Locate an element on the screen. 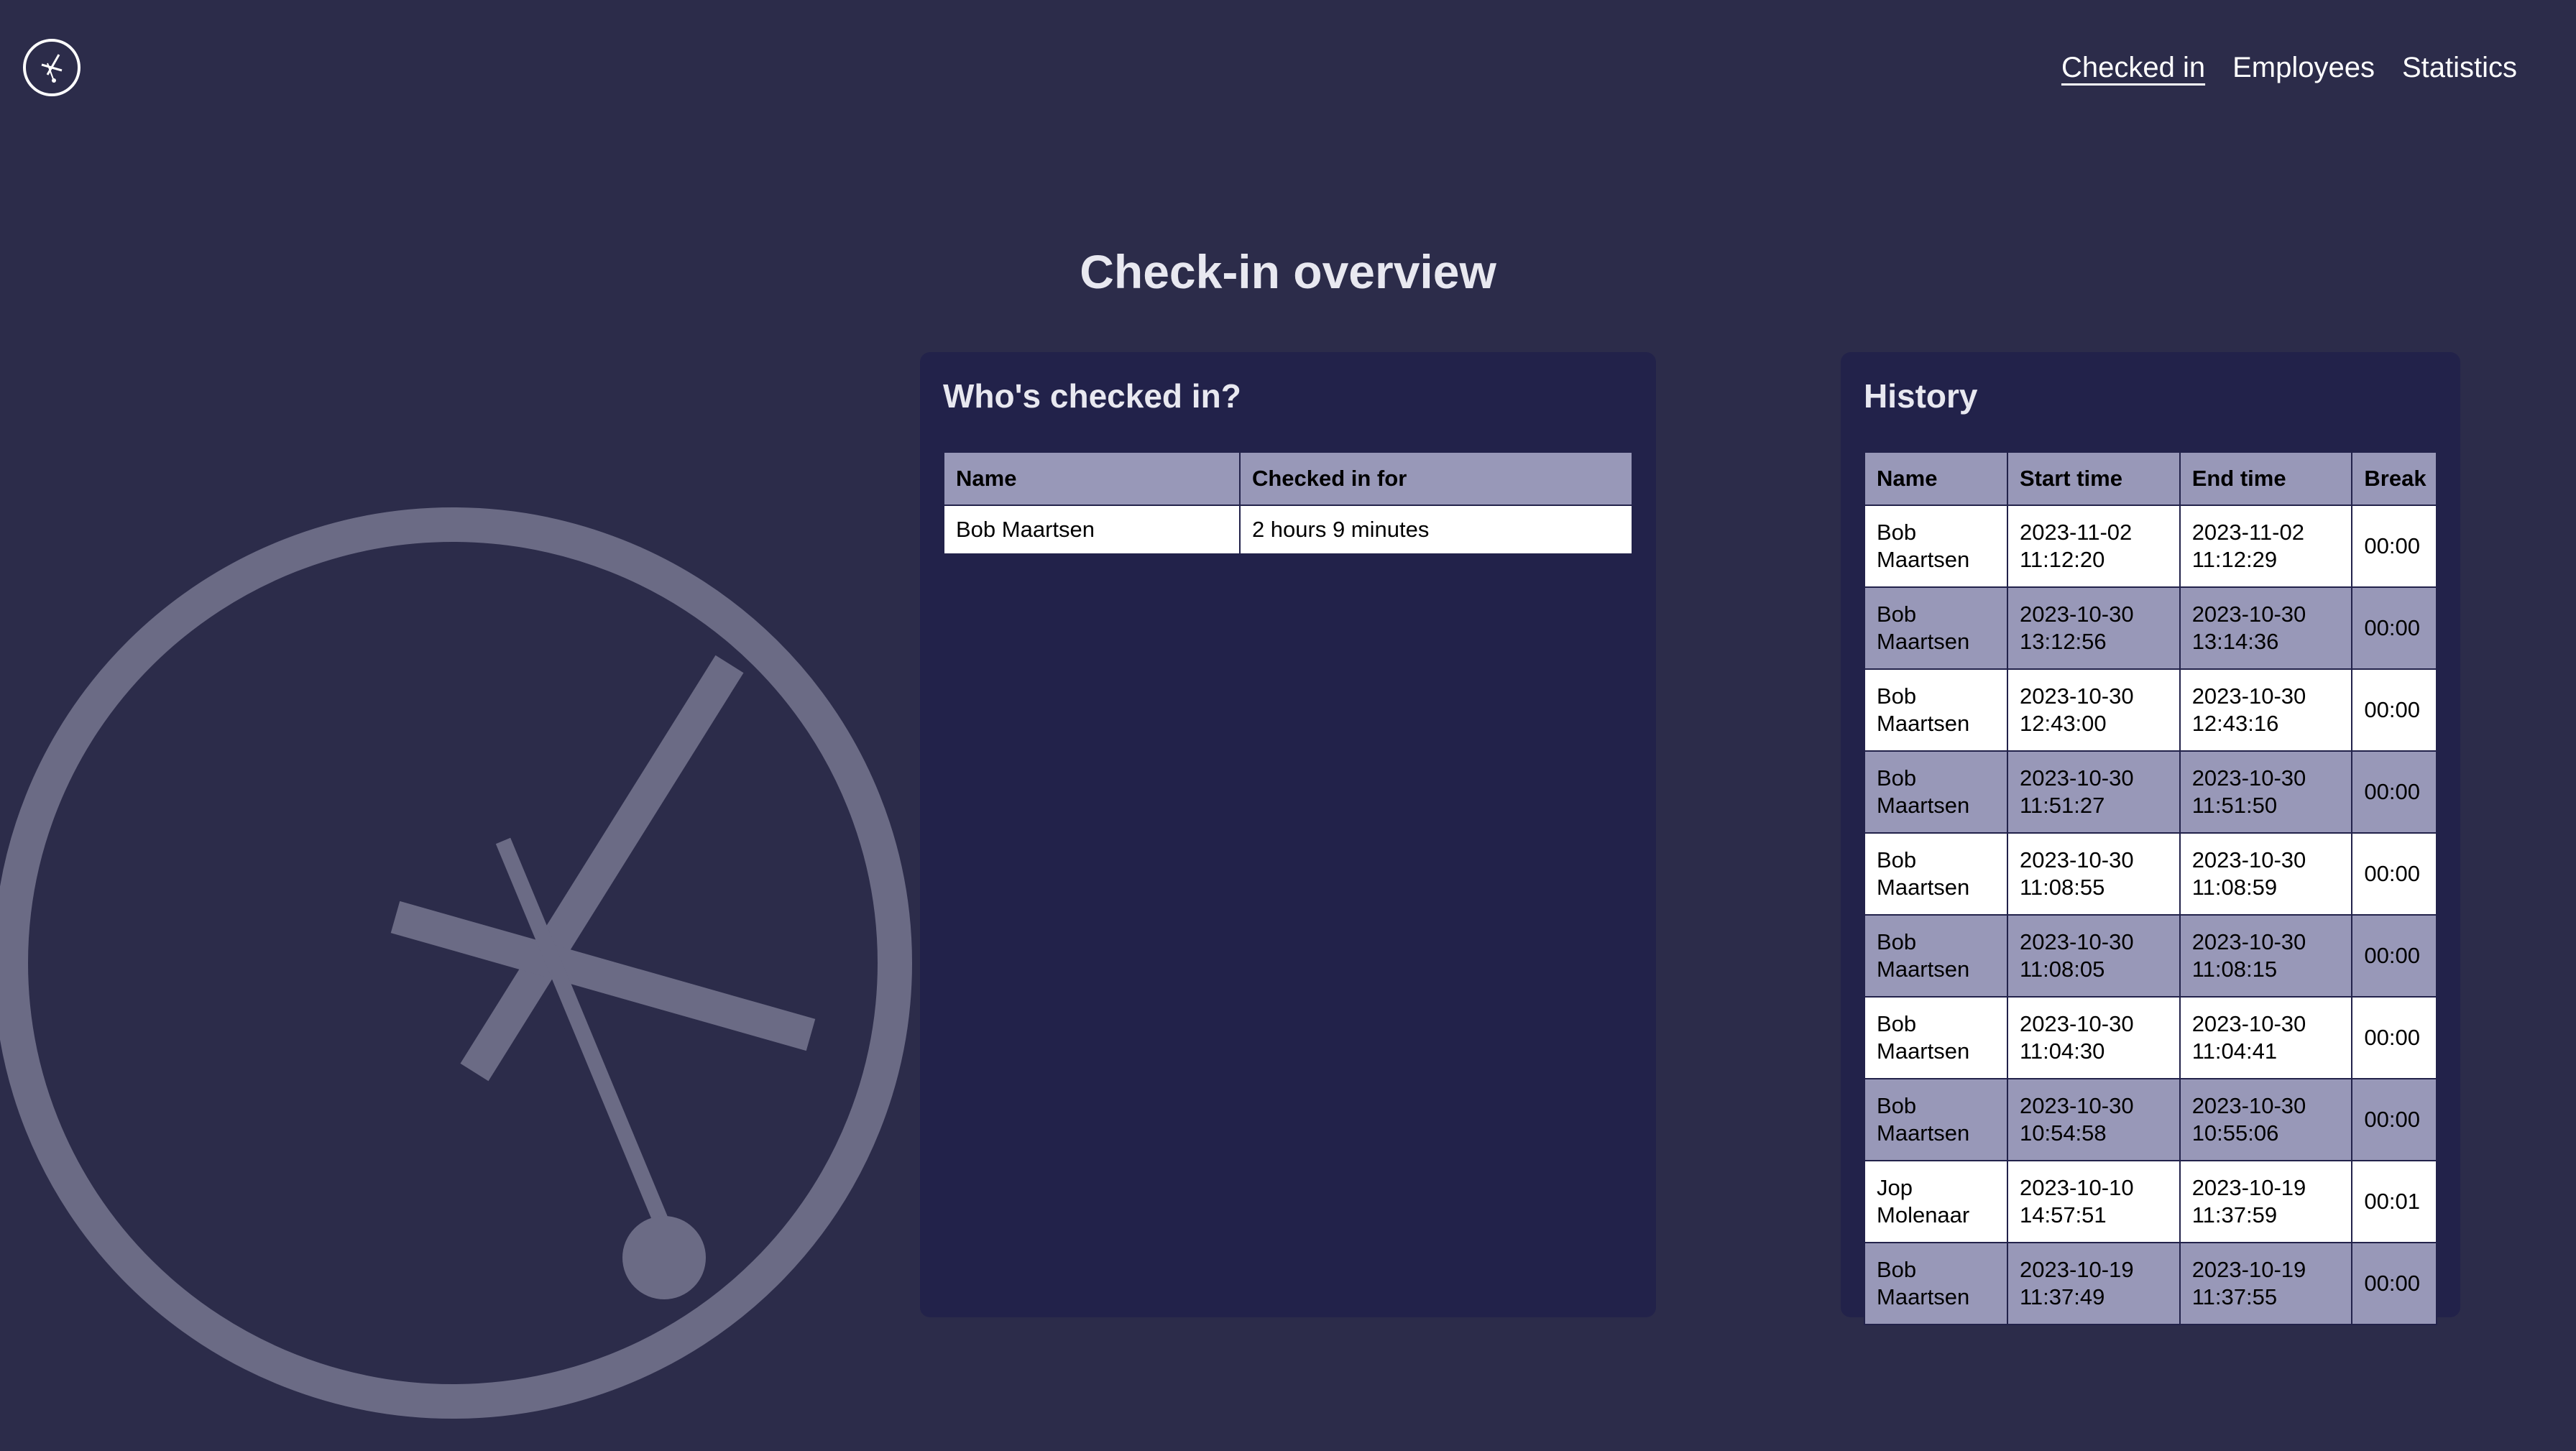 The height and width of the screenshot is (1451, 2576). end-time: 13:14:36 is located at coordinates (2235, 641).